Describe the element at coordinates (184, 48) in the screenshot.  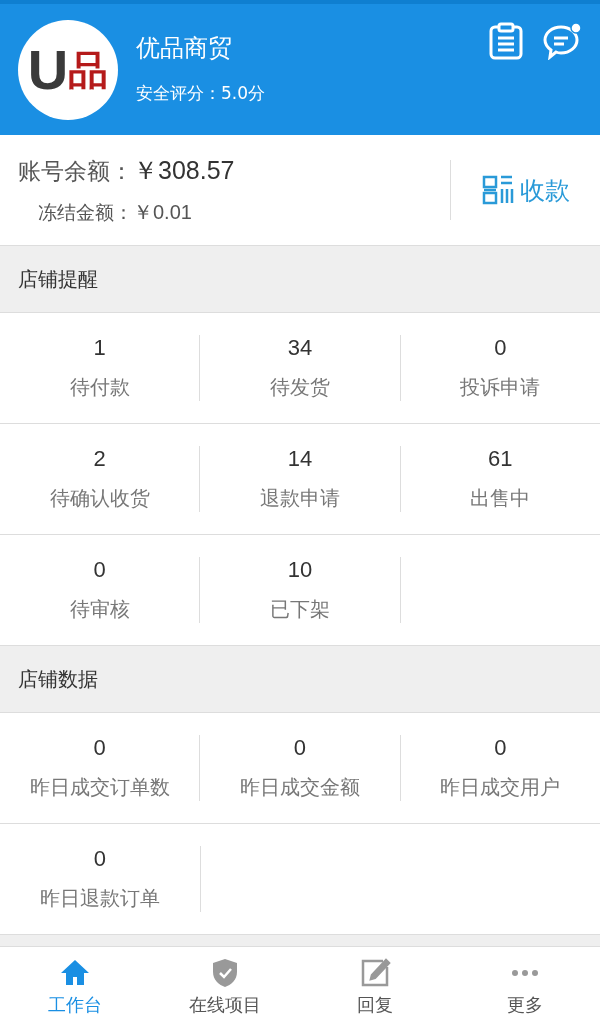
I see `shop-name: 优品商贸` at that location.